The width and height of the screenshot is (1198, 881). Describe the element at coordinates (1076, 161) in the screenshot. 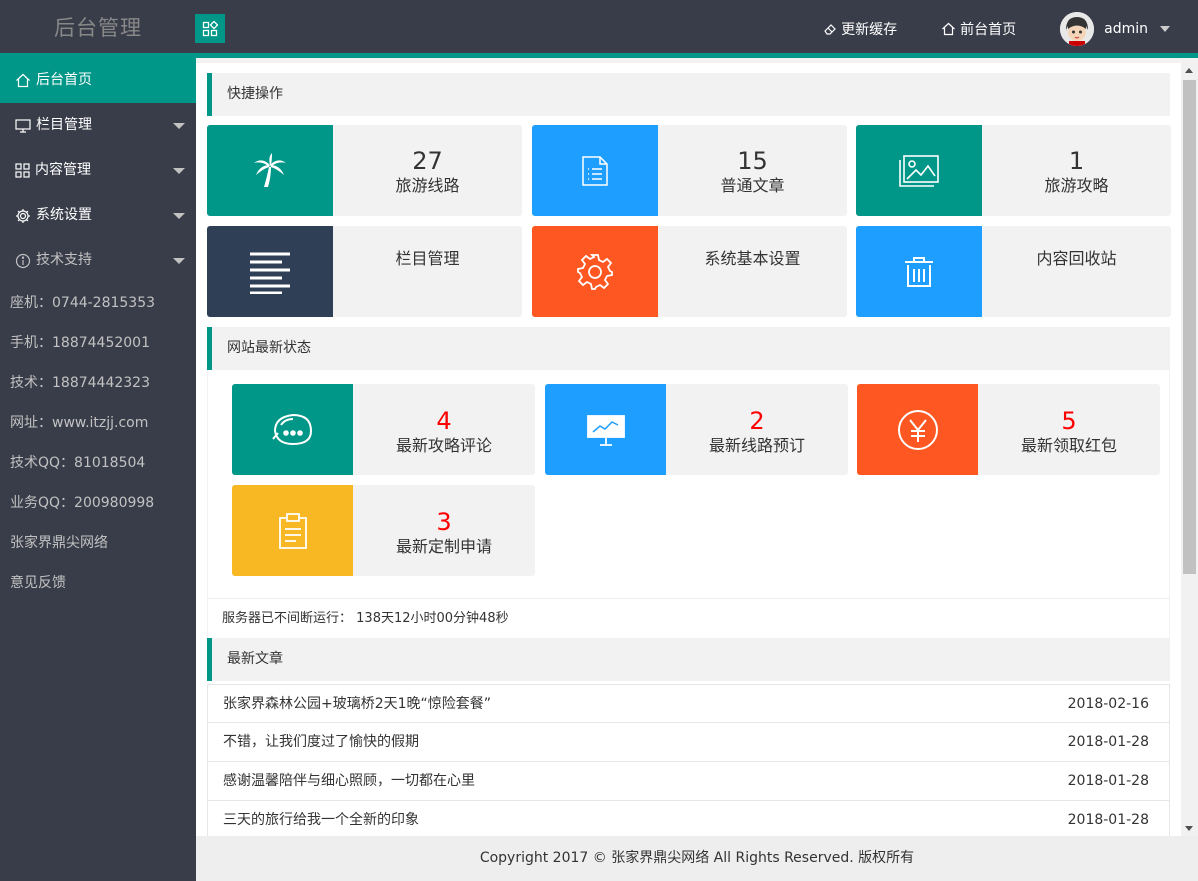

I see `guides-count: 1` at that location.